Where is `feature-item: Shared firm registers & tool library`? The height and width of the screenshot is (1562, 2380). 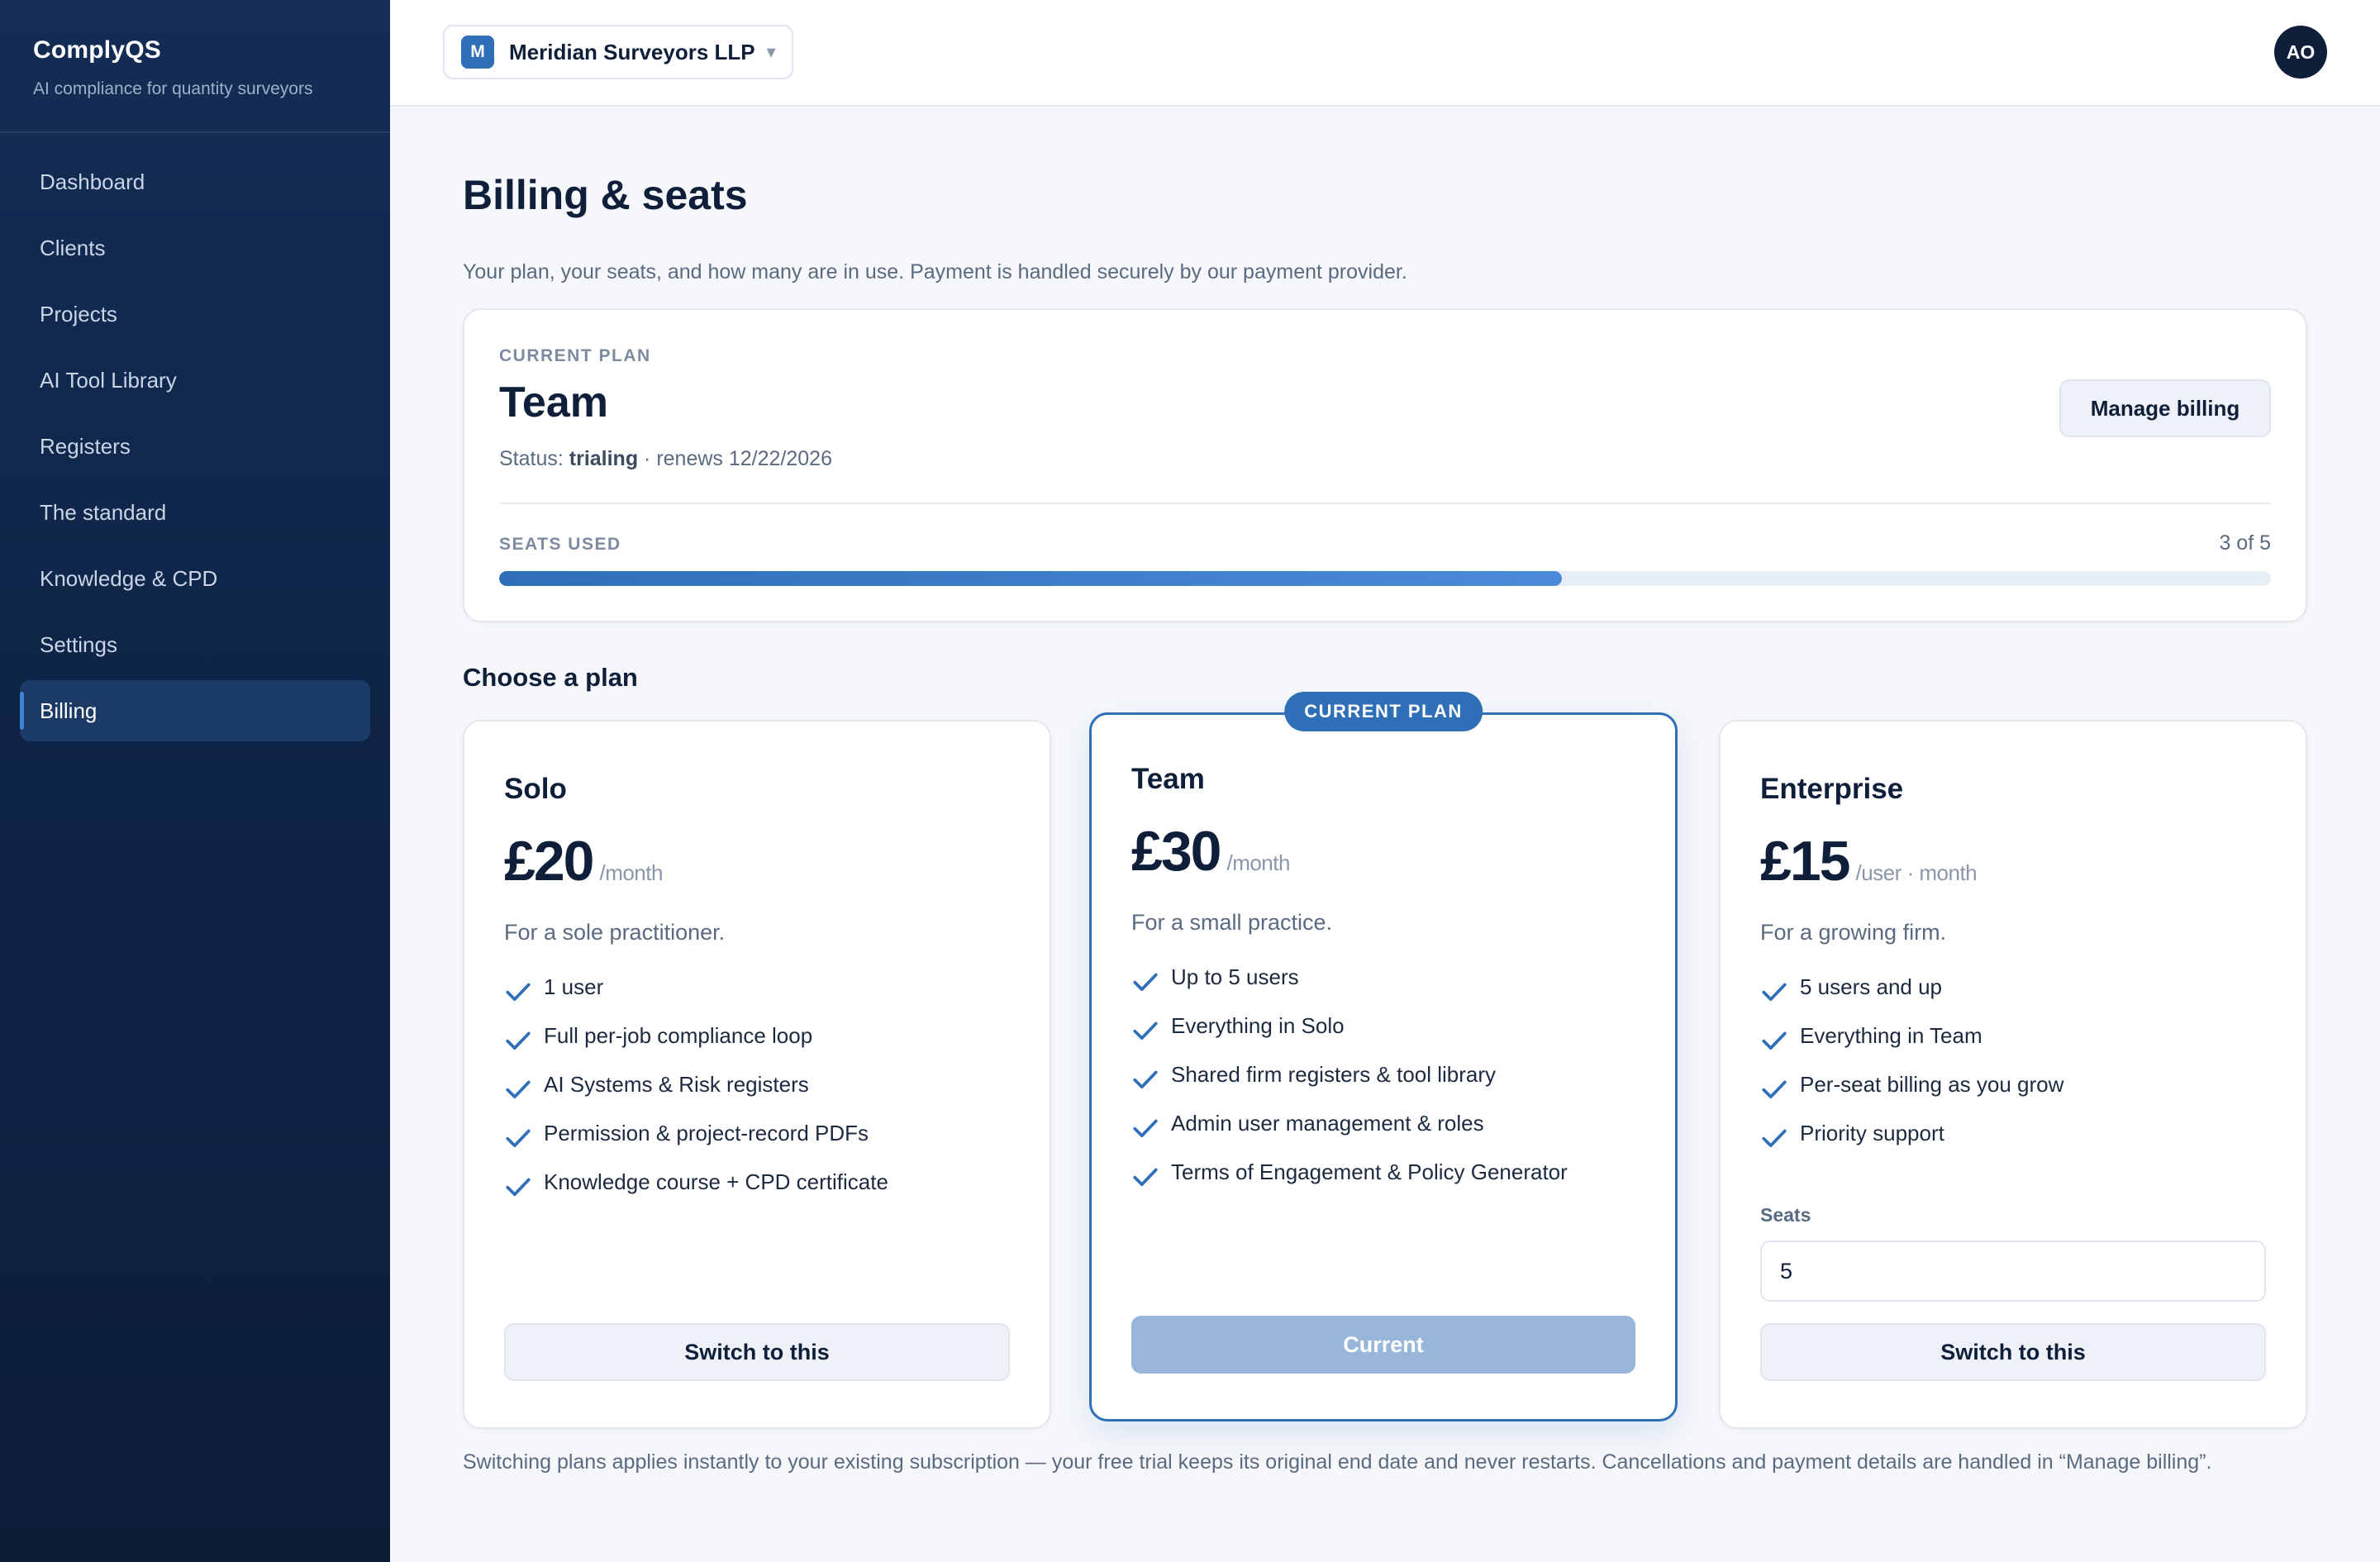 feature-item: Shared firm registers & tool library is located at coordinates (1349, 1086).